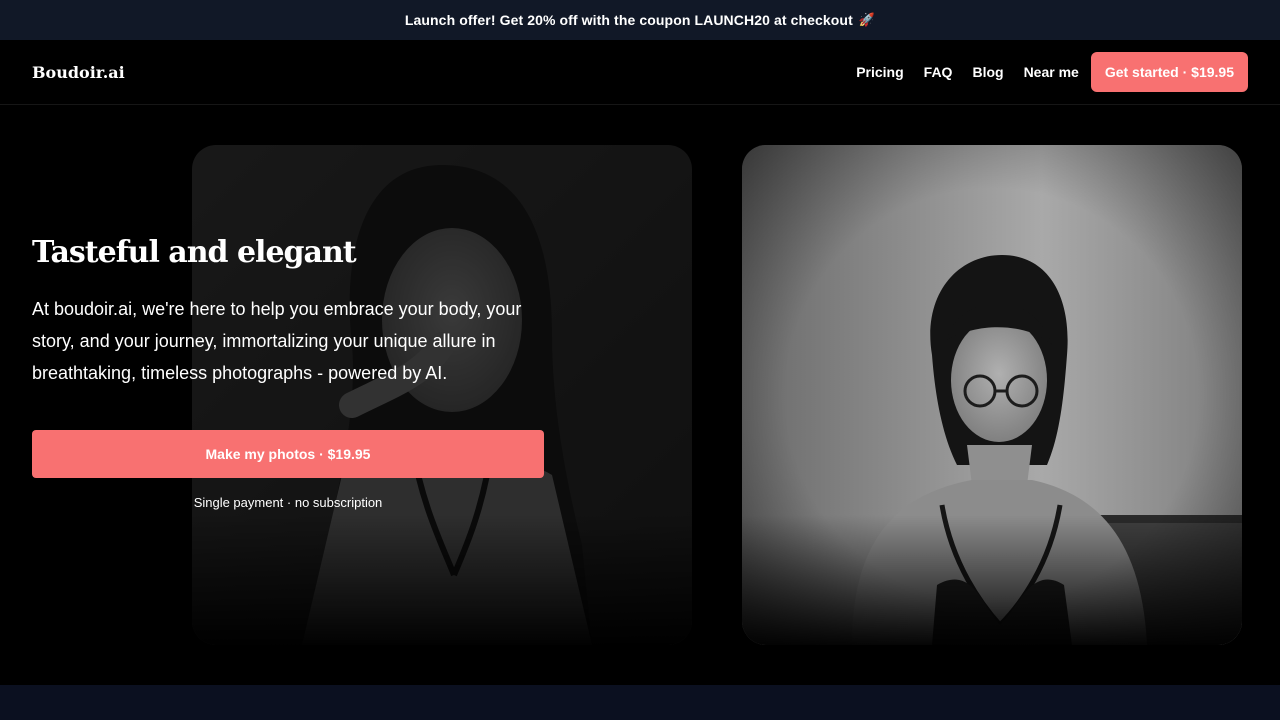  What do you see at coordinates (987, 72) in the screenshot?
I see `nav-link-blog: Blog` at bounding box center [987, 72].